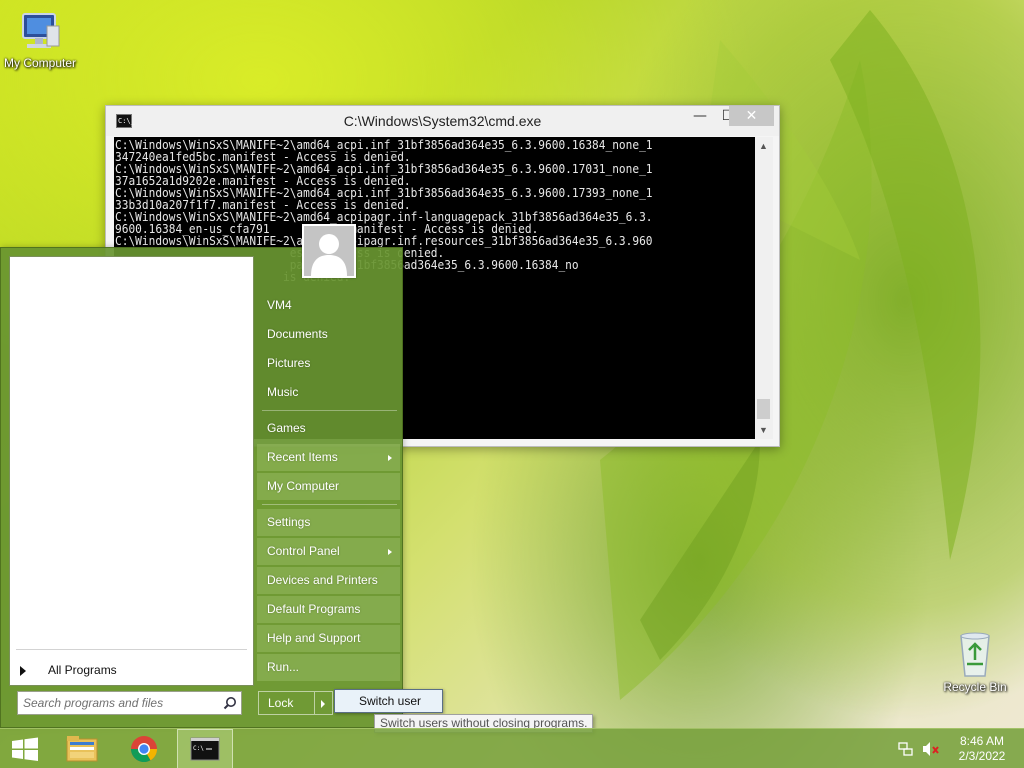  I want to click on folder-icon, so click(82, 749).